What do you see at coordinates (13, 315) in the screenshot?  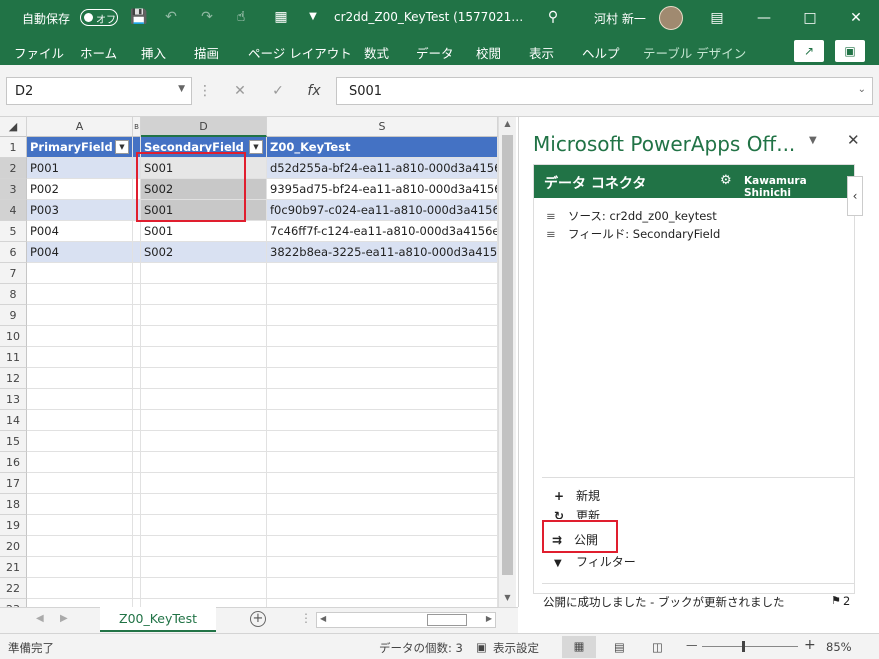 I see `row-header: 9` at bounding box center [13, 315].